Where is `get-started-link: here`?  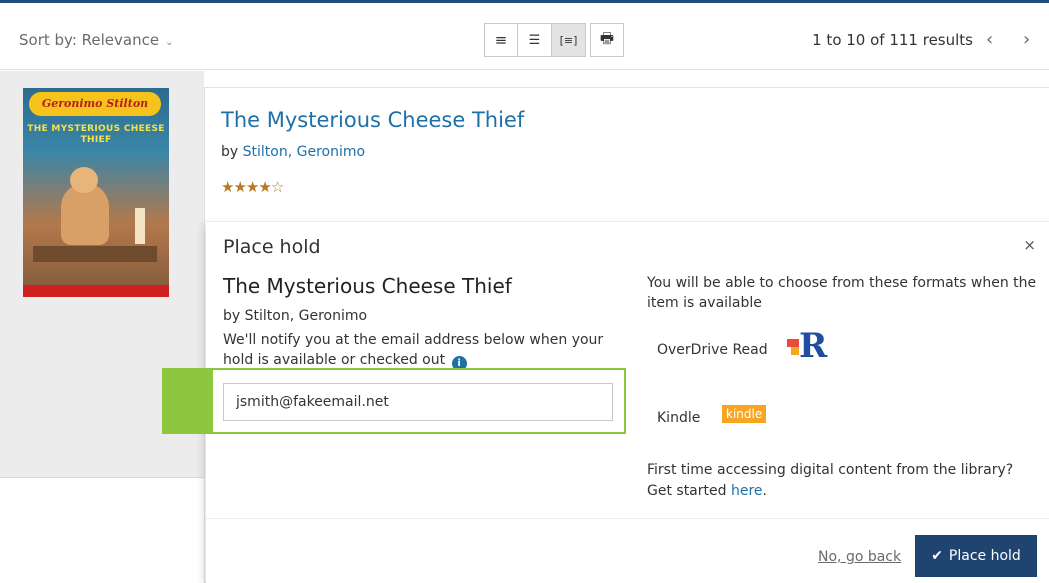 get-started-link: here is located at coordinates (747, 491).